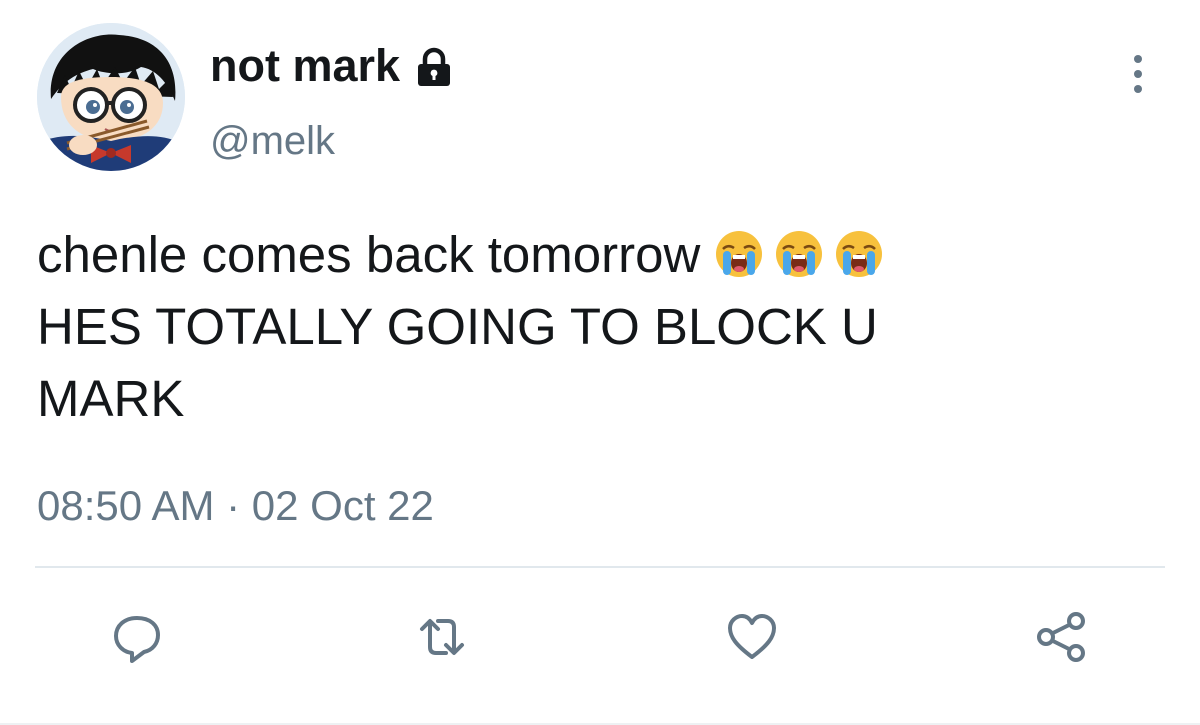  What do you see at coordinates (272, 141) in the screenshot?
I see `author-handle: @melk` at bounding box center [272, 141].